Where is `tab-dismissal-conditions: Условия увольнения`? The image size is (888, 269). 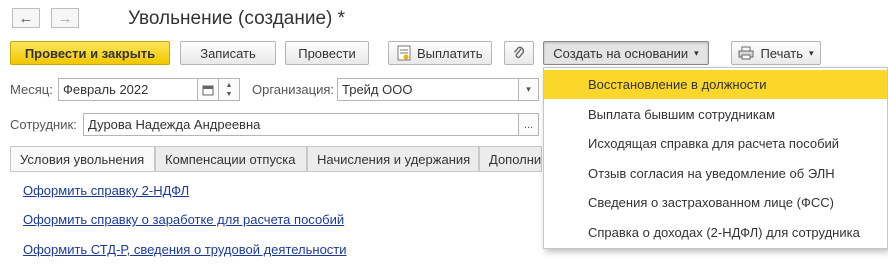
tab-dismissal-conditions: Условия увольнения is located at coordinates (82, 159).